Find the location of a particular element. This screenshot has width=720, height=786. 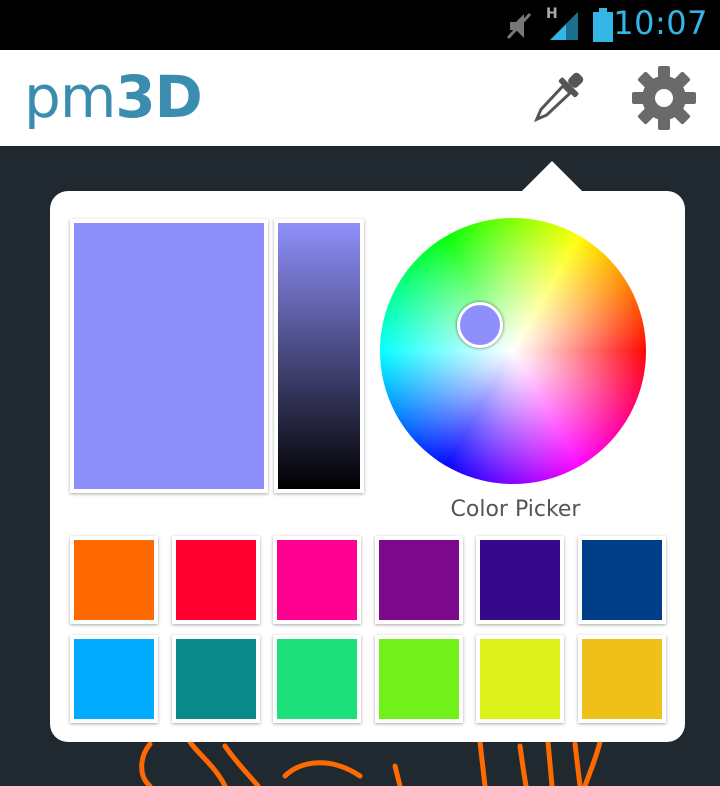

color-wheel-handle is located at coordinates (480, 325).